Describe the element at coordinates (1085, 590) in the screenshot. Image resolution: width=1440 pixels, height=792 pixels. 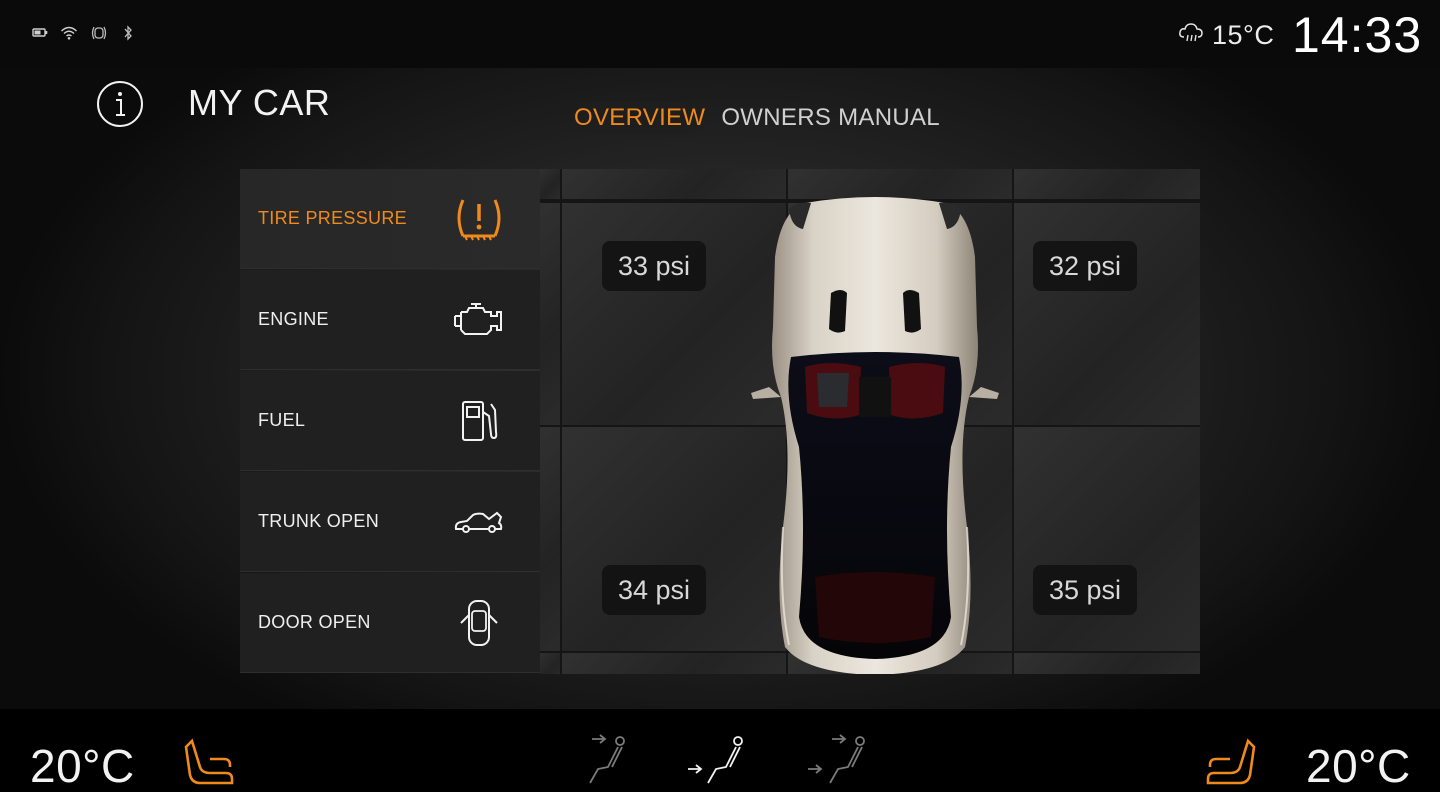
I see `tire-pressure-rear-right: 35 psi` at that location.